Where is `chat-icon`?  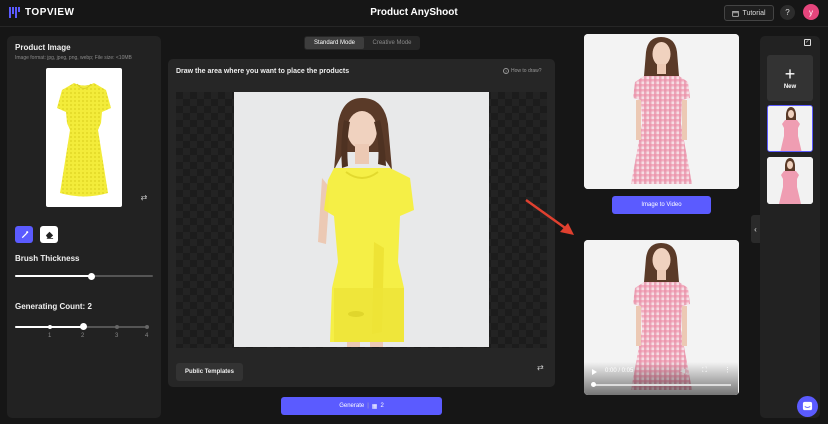
chat-icon is located at coordinates (807, 406).